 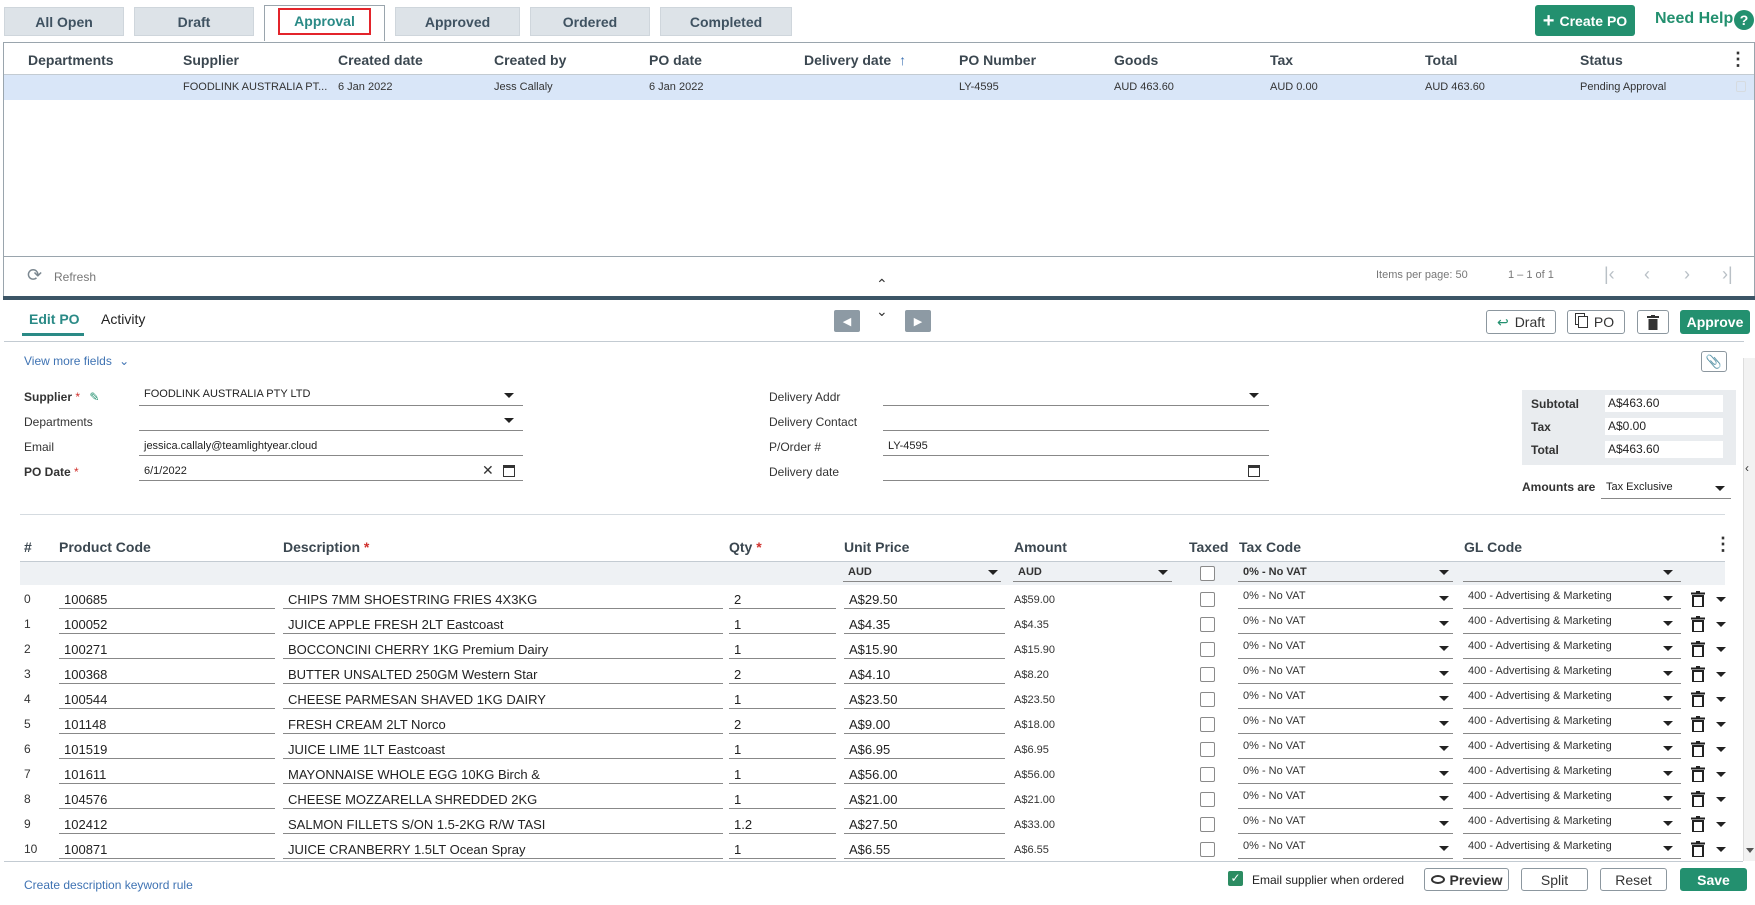 What do you see at coordinates (993, 572) in the screenshot?
I see `unit-price-currency-dropdown-icon` at bounding box center [993, 572].